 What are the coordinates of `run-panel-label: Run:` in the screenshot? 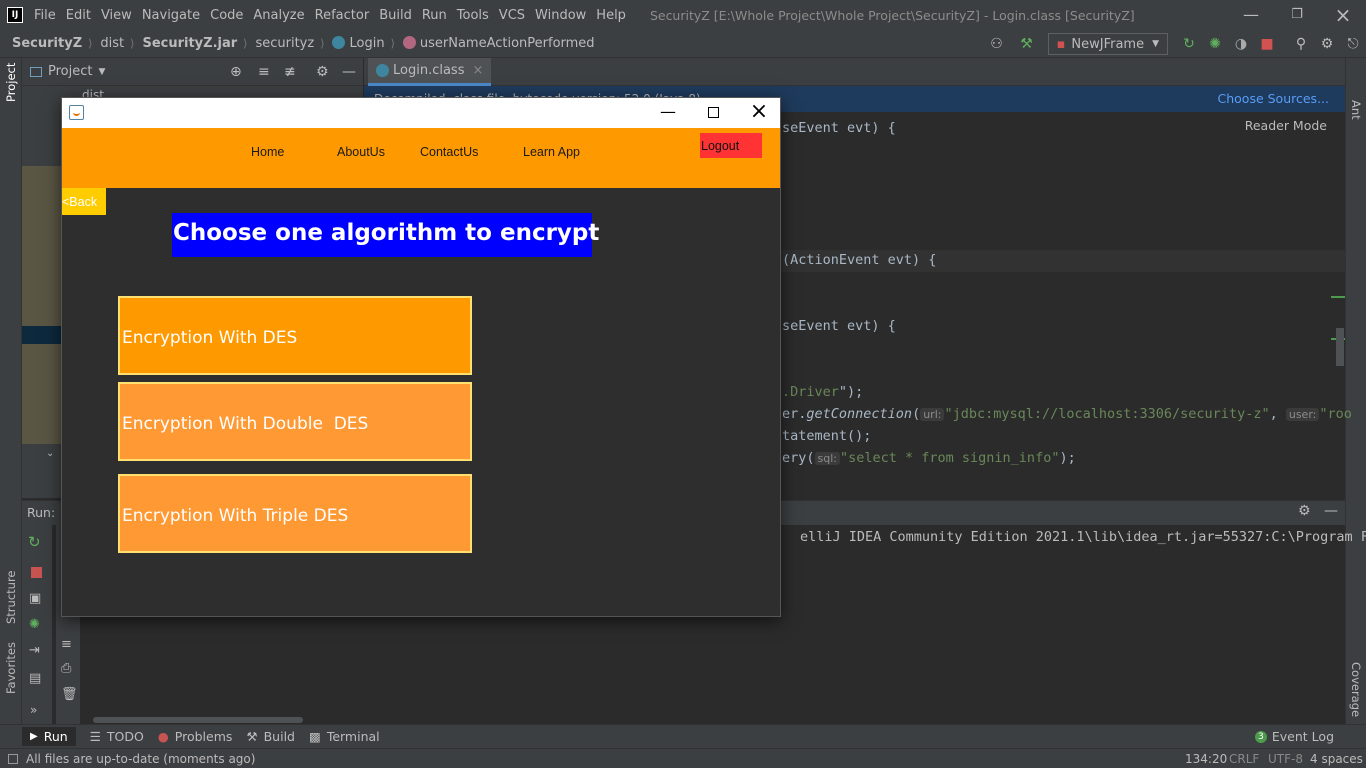 It's located at (41, 512).